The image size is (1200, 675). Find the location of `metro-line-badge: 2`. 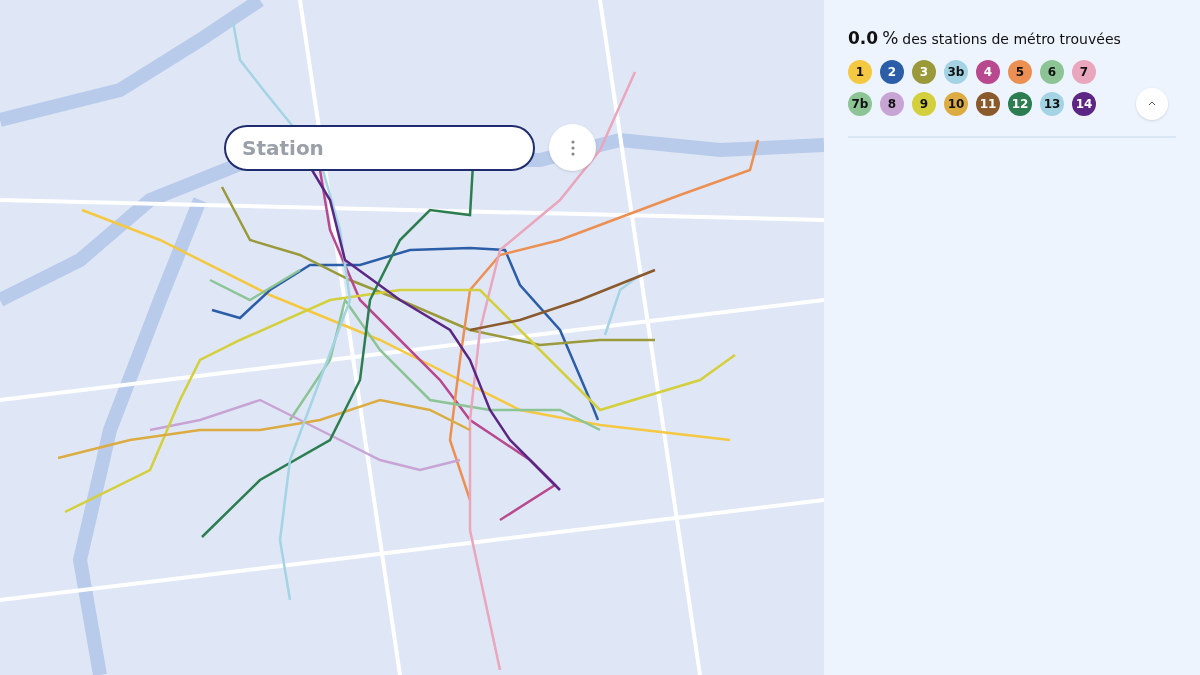

metro-line-badge: 2 is located at coordinates (892, 71).